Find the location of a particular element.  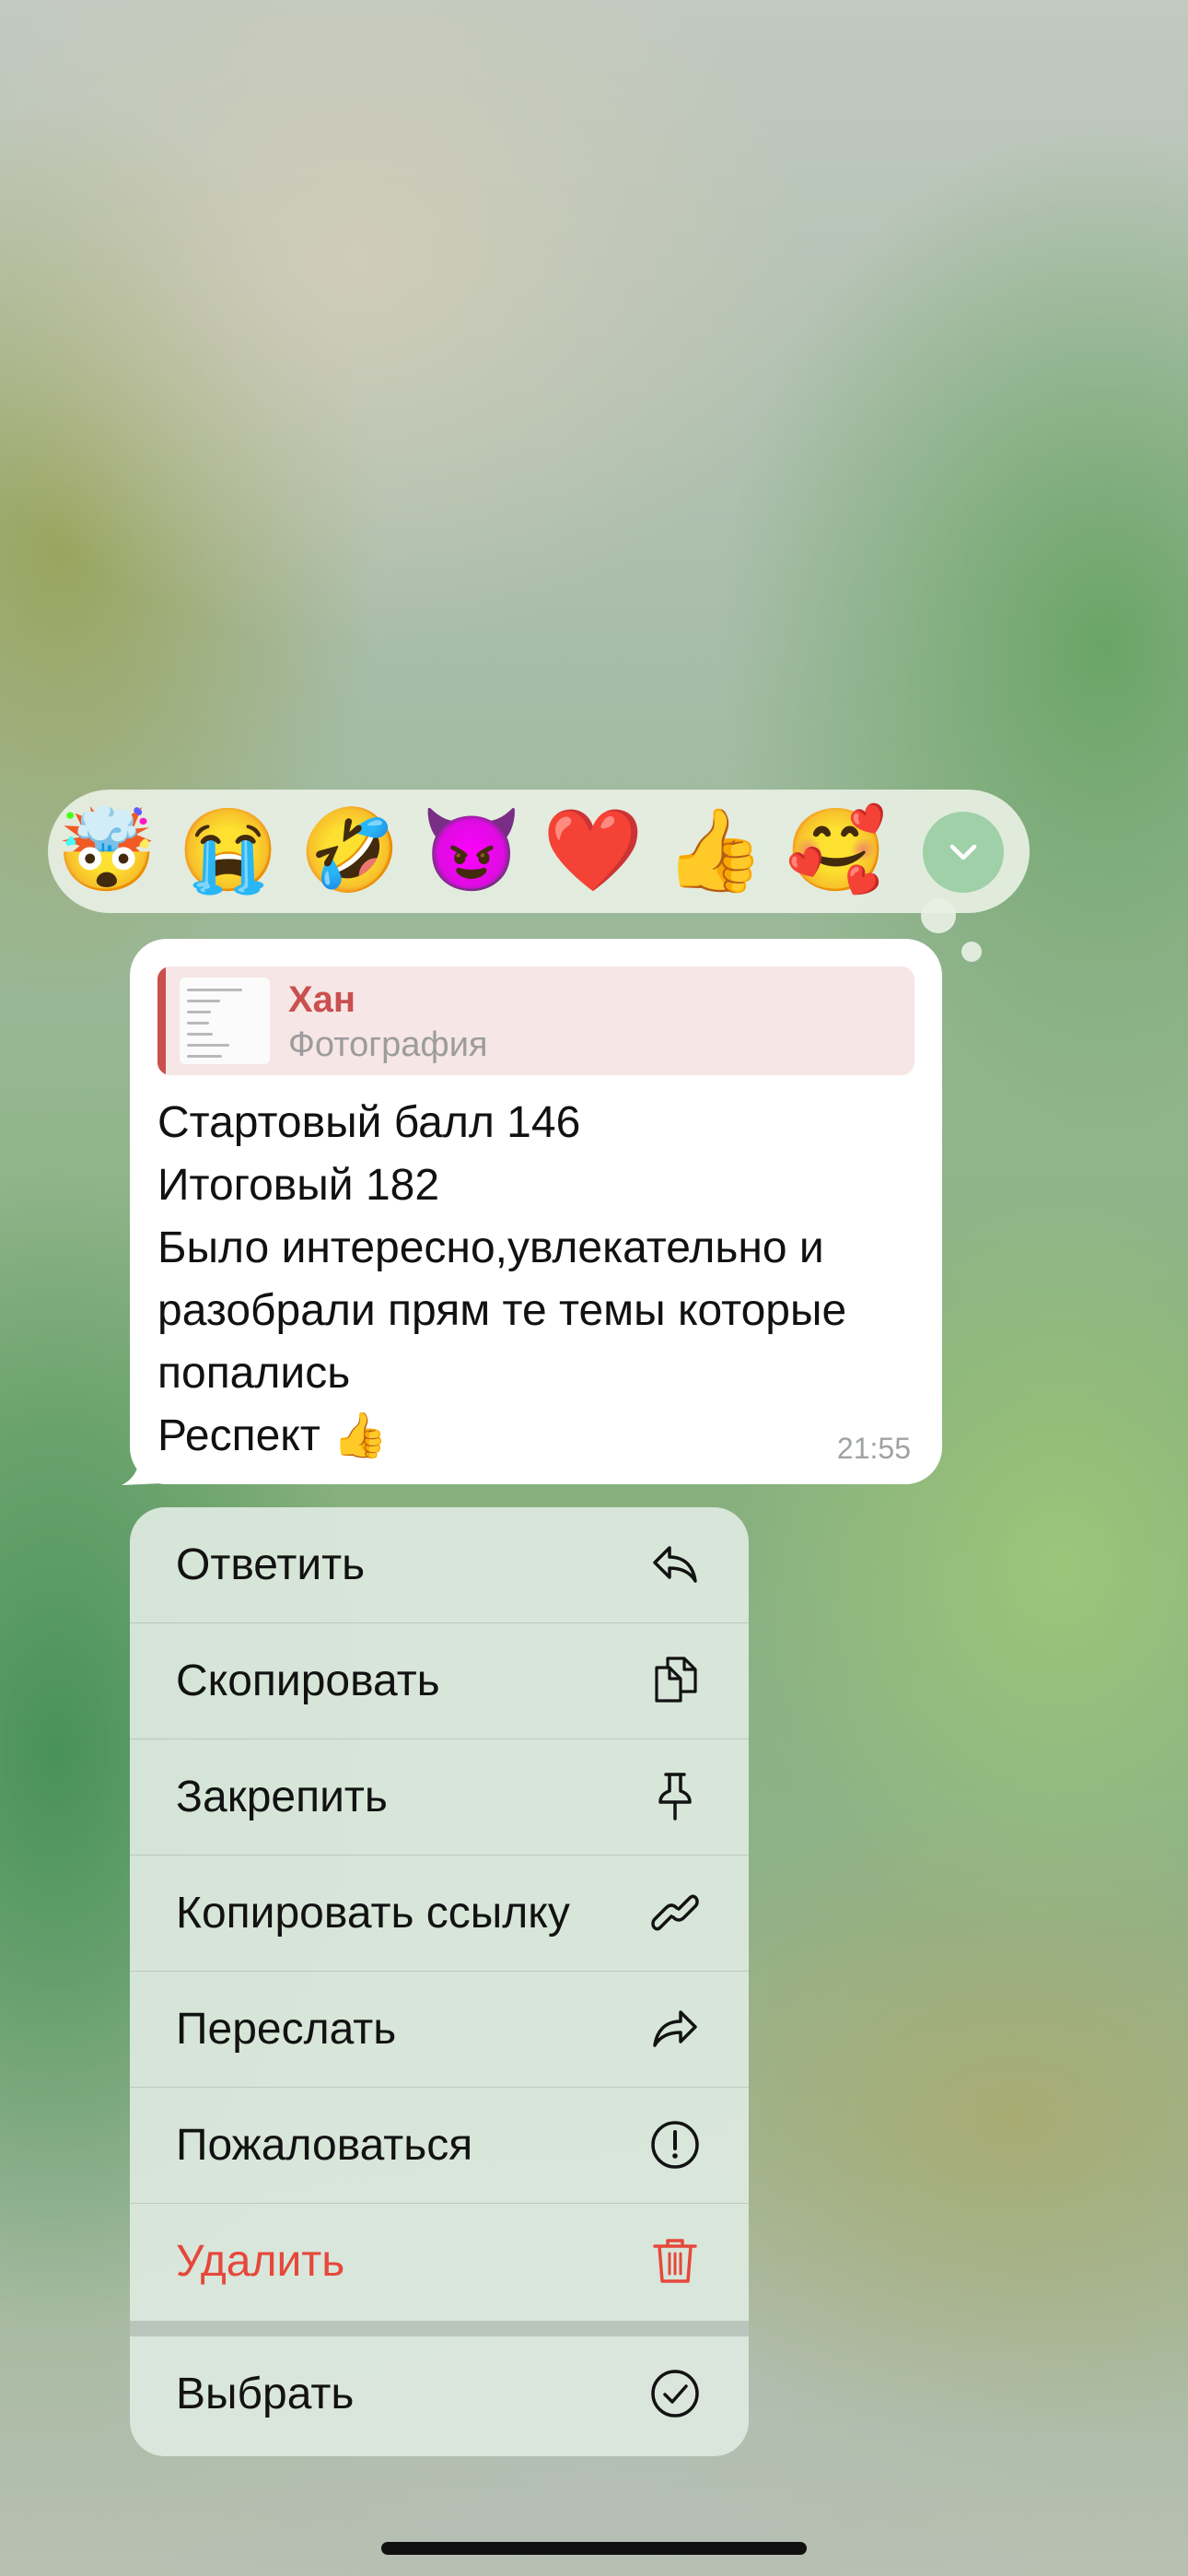

menu-item-forward: Переслать is located at coordinates (439, 2030).